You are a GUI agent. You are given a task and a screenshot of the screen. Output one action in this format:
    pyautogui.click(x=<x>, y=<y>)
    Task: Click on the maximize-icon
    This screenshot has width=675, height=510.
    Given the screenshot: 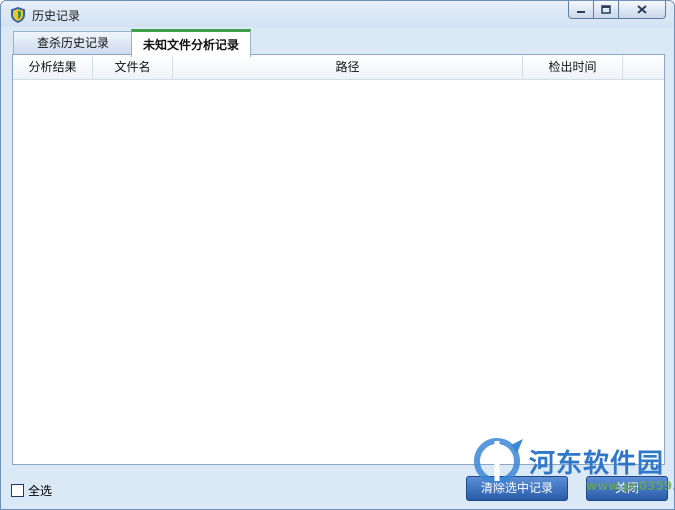 What is the action you would take?
    pyautogui.click(x=606, y=9)
    